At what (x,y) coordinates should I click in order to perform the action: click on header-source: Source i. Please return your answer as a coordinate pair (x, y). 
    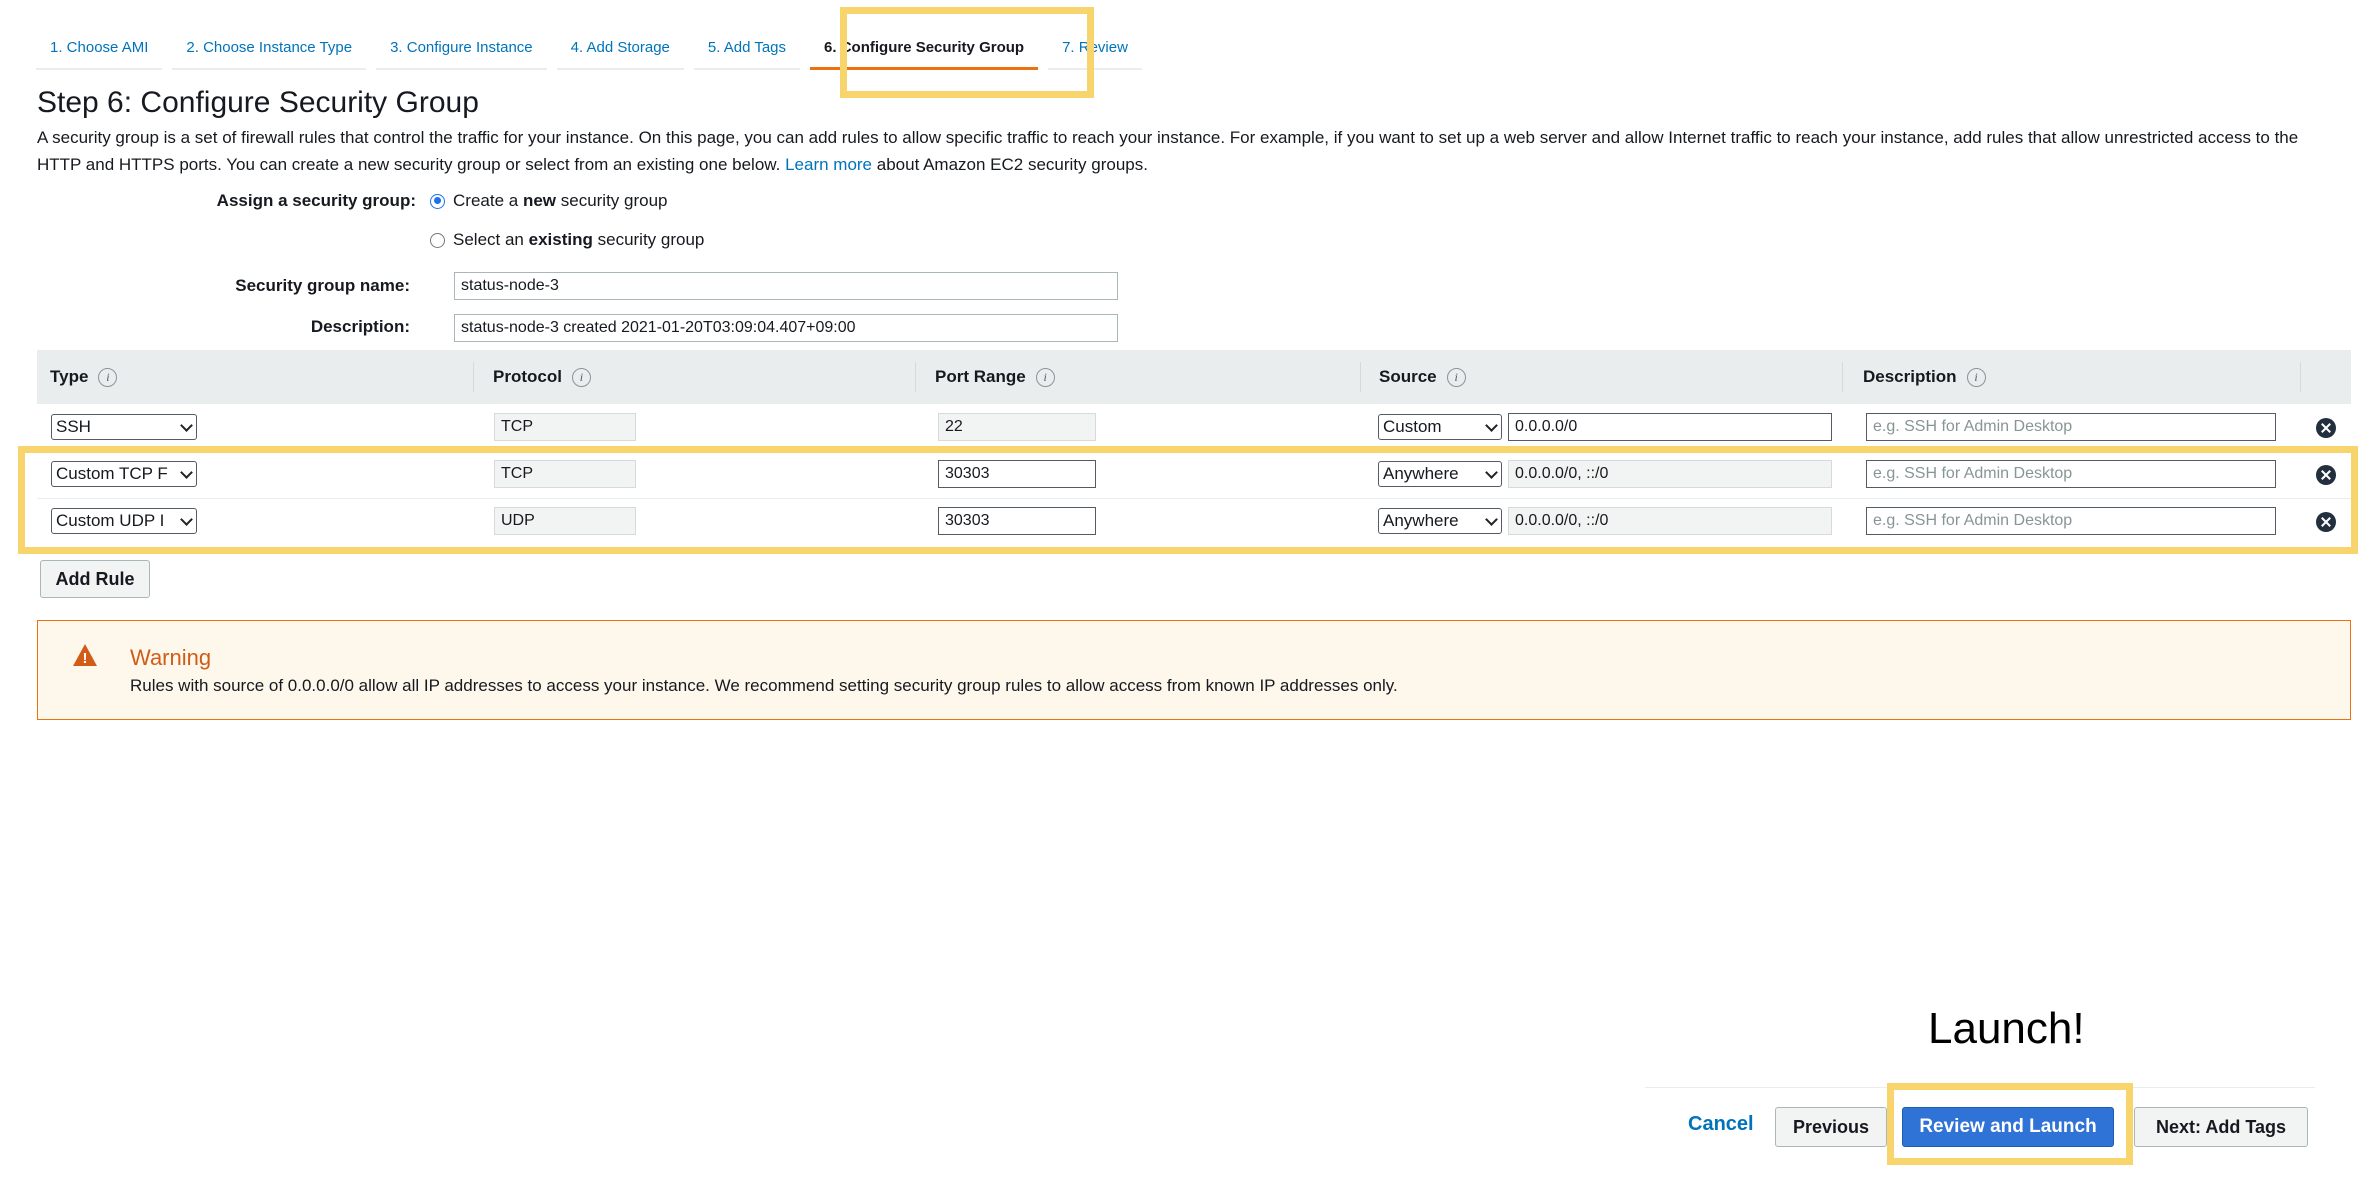
    Looking at the image, I should click on (1422, 377).